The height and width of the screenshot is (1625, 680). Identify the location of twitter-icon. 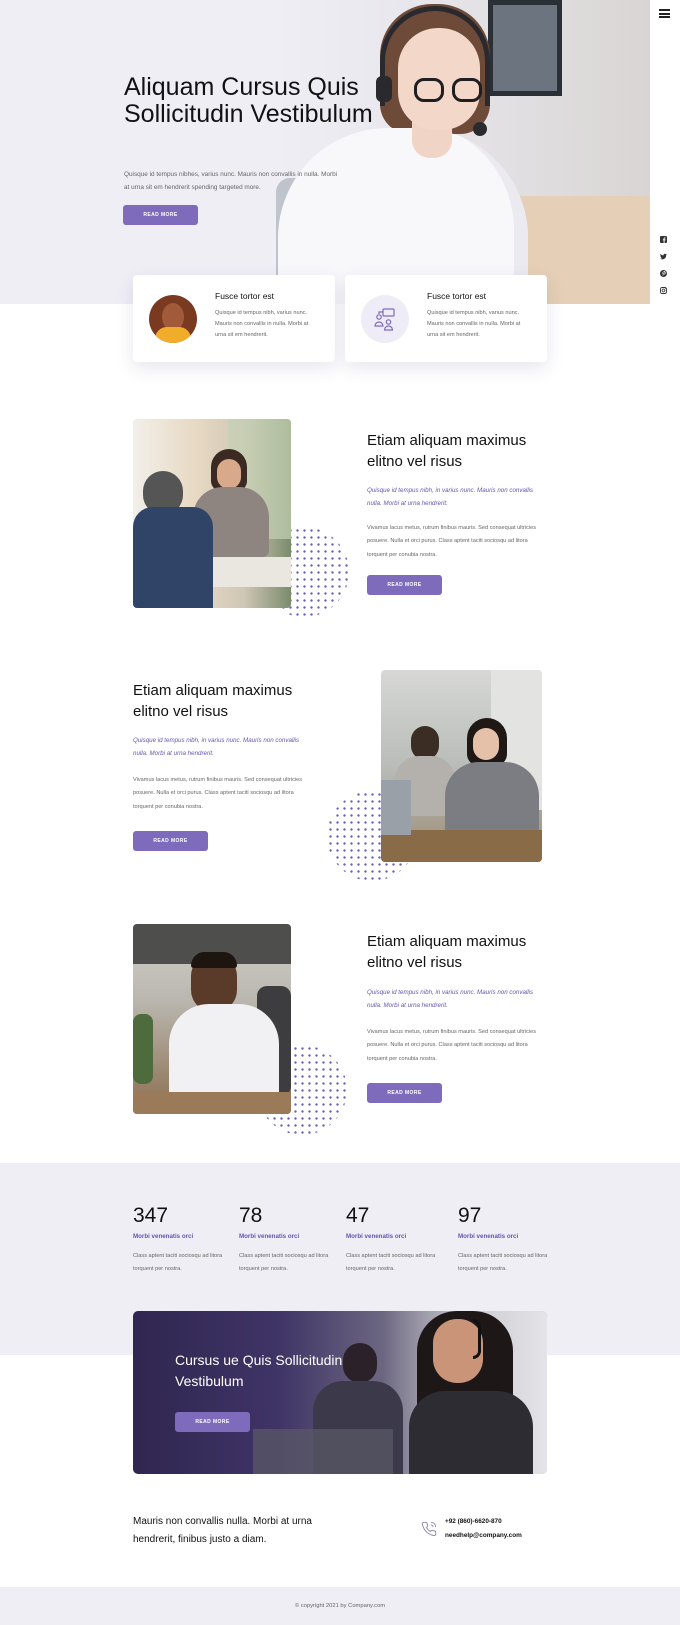
(663, 256).